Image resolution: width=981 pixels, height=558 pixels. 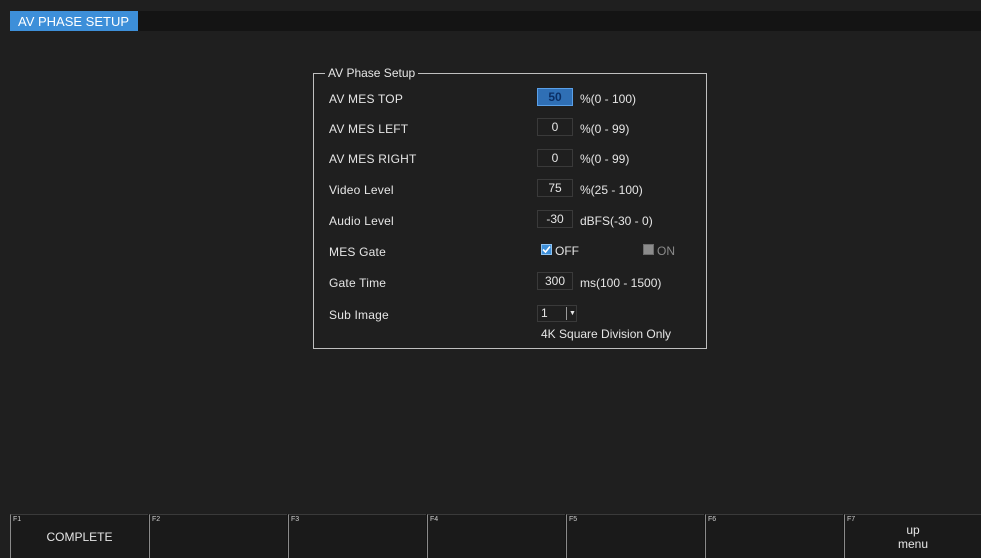 What do you see at coordinates (566, 313) in the screenshot?
I see `select-divider` at bounding box center [566, 313].